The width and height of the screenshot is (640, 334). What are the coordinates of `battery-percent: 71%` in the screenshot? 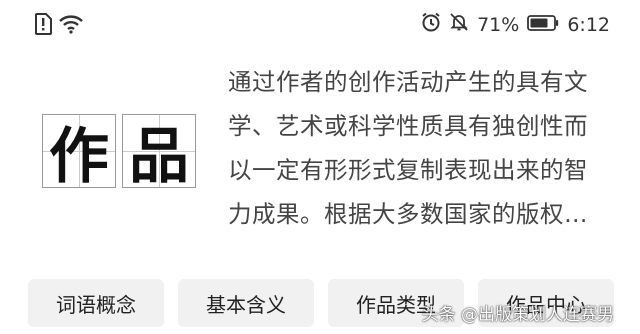 It's located at (498, 24).